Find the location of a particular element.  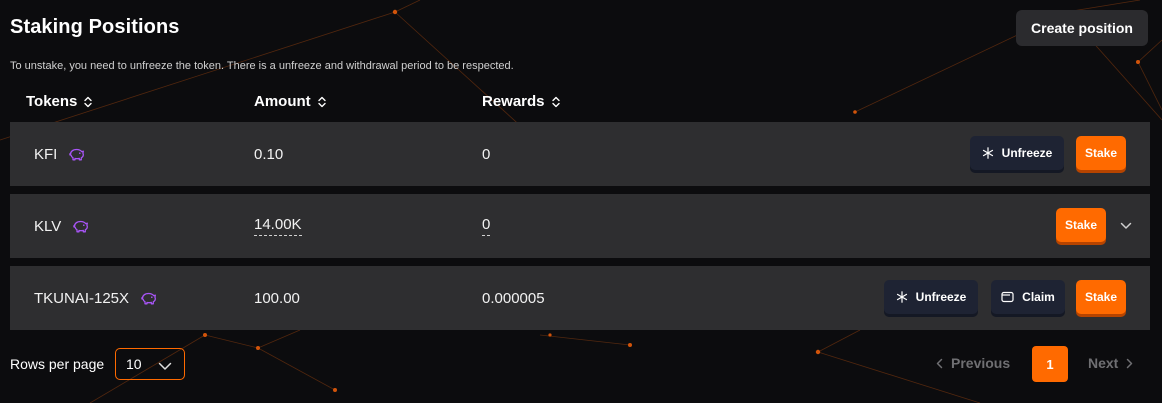

page-title: Staking Positions is located at coordinates (95, 27).